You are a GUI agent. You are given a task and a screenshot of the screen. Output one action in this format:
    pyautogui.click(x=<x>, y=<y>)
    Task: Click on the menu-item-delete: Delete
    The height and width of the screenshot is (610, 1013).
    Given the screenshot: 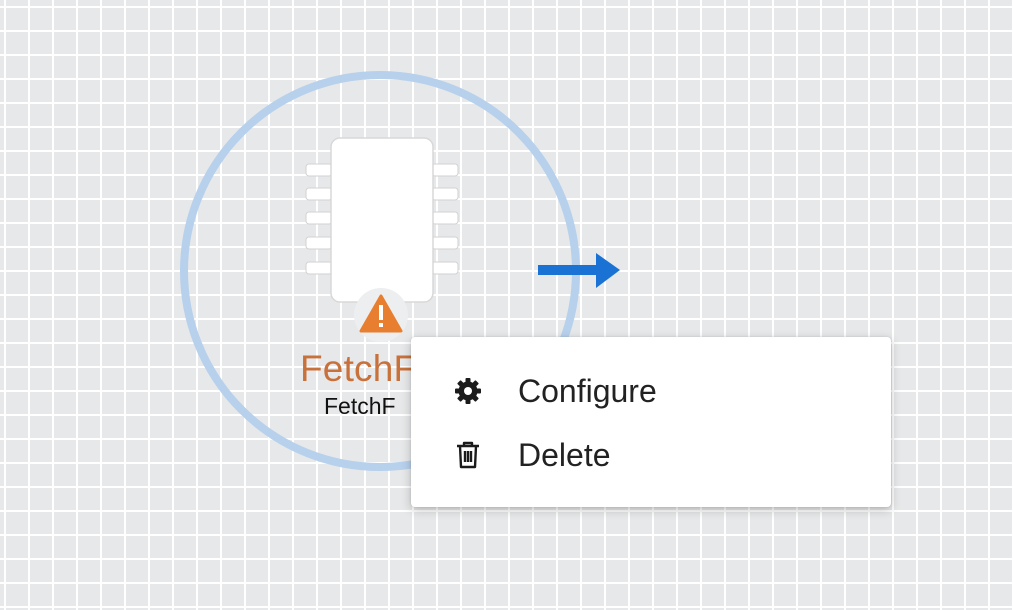 What is the action you would take?
    pyautogui.click(x=651, y=453)
    